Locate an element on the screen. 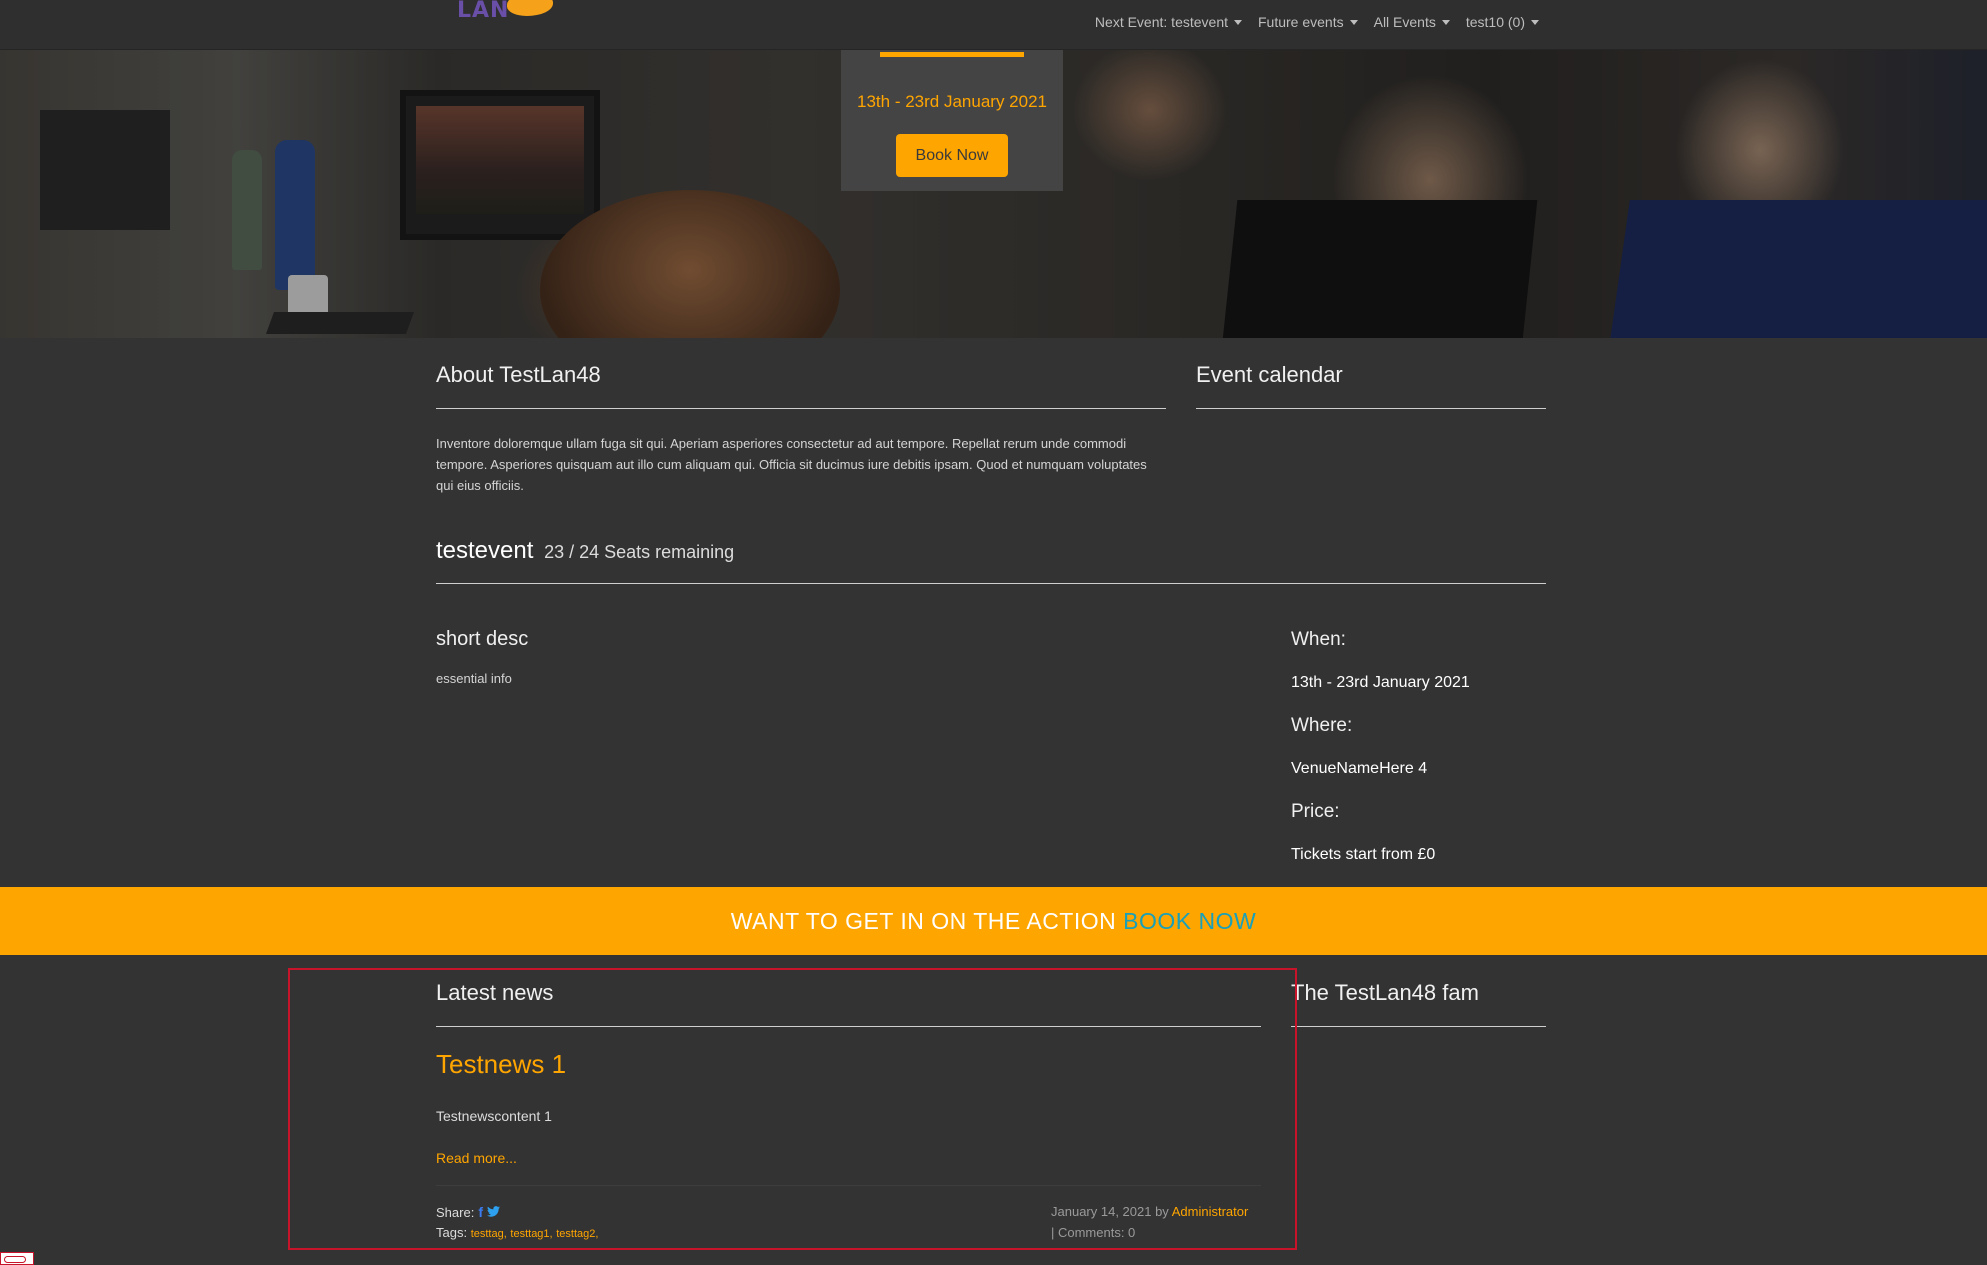  latest-news-title: Latest news is located at coordinates (495, 992).